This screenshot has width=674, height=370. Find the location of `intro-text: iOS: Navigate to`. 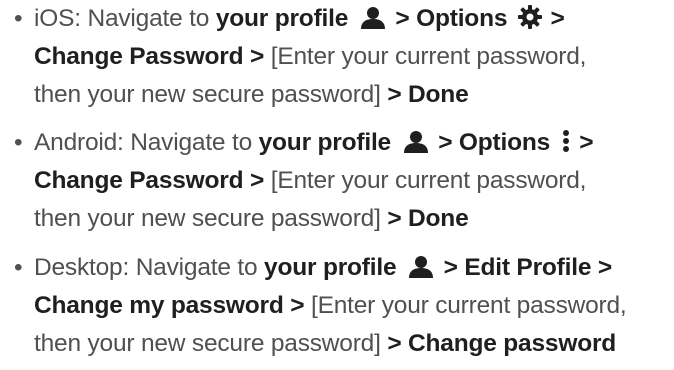

intro-text: iOS: Navigate to is located at coordinates (125, 18).